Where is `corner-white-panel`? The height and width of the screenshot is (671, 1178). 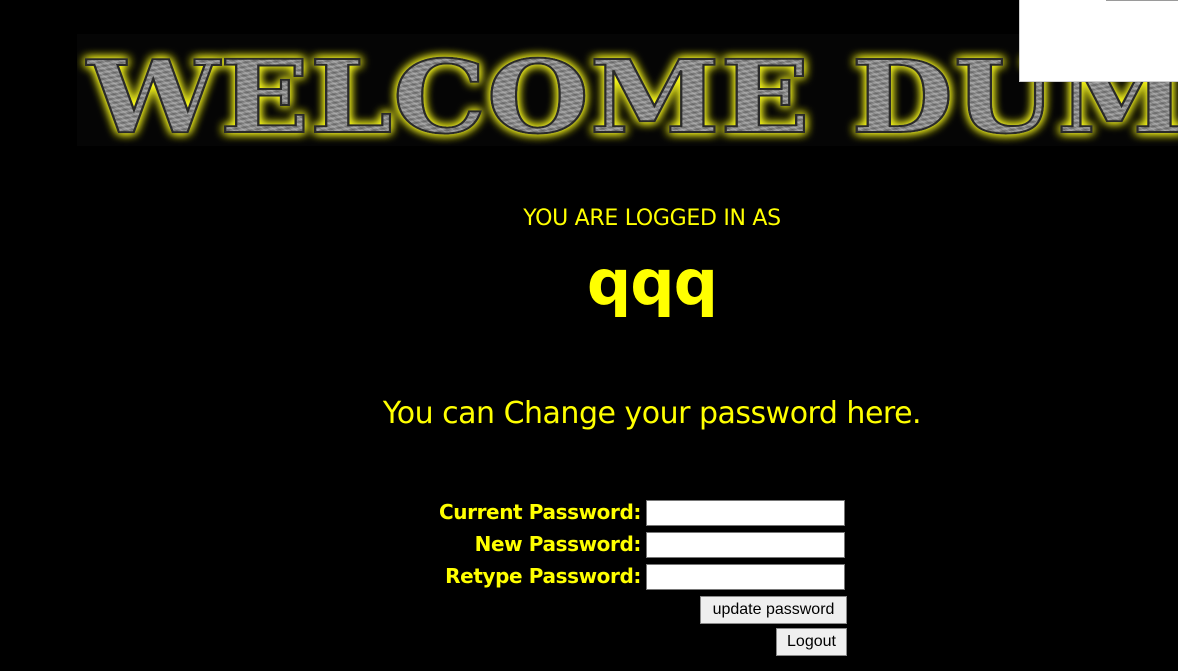 corner-white-panel is located at coordinates (1098, 41).